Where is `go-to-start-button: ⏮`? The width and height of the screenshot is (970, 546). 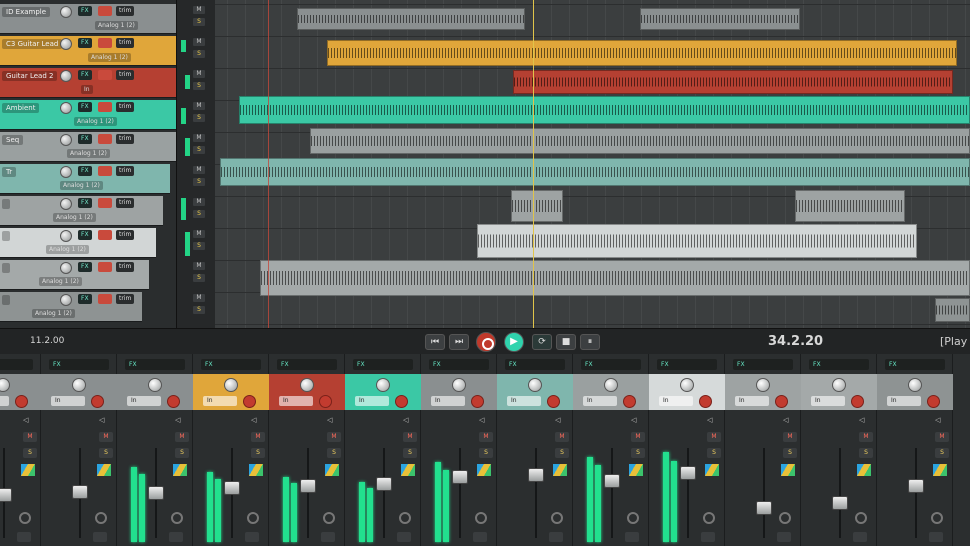
go-to-start-button: ⏮ is located at coordinates (435, 342).